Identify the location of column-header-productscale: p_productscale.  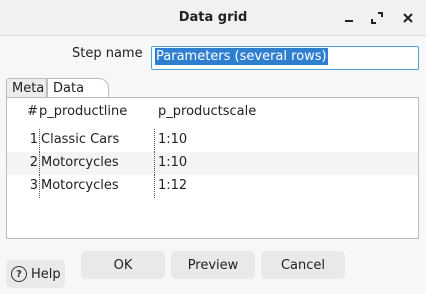
(207, 111).